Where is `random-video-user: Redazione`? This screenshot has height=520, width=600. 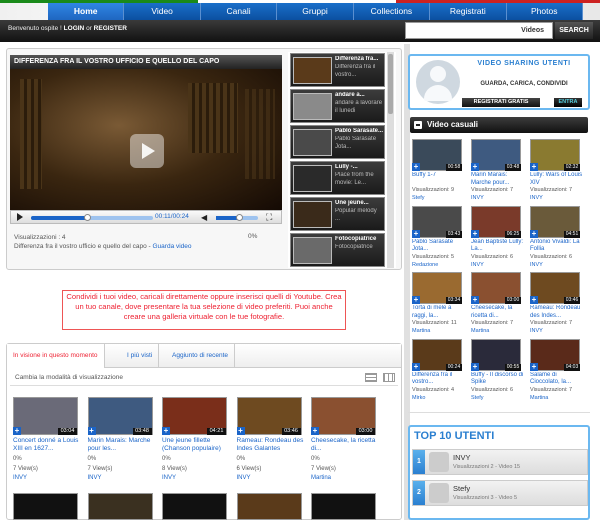
random-video-user: Redazione is located at coordinates (425, 265).